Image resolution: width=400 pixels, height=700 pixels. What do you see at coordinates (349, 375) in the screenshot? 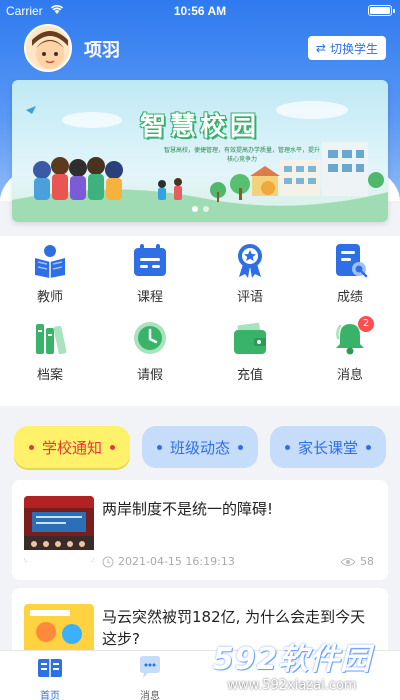
I see `menu-item-label: 消息` at bounding box center [349, 375].